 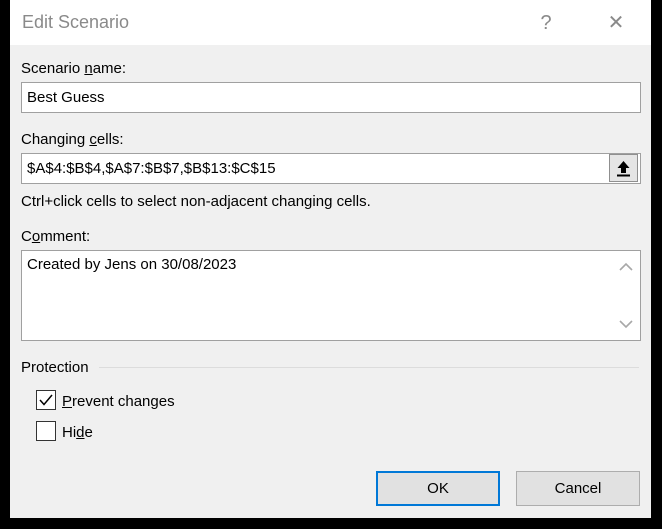 I want to click on label-text: revent changes, so click(x=123, y=401).